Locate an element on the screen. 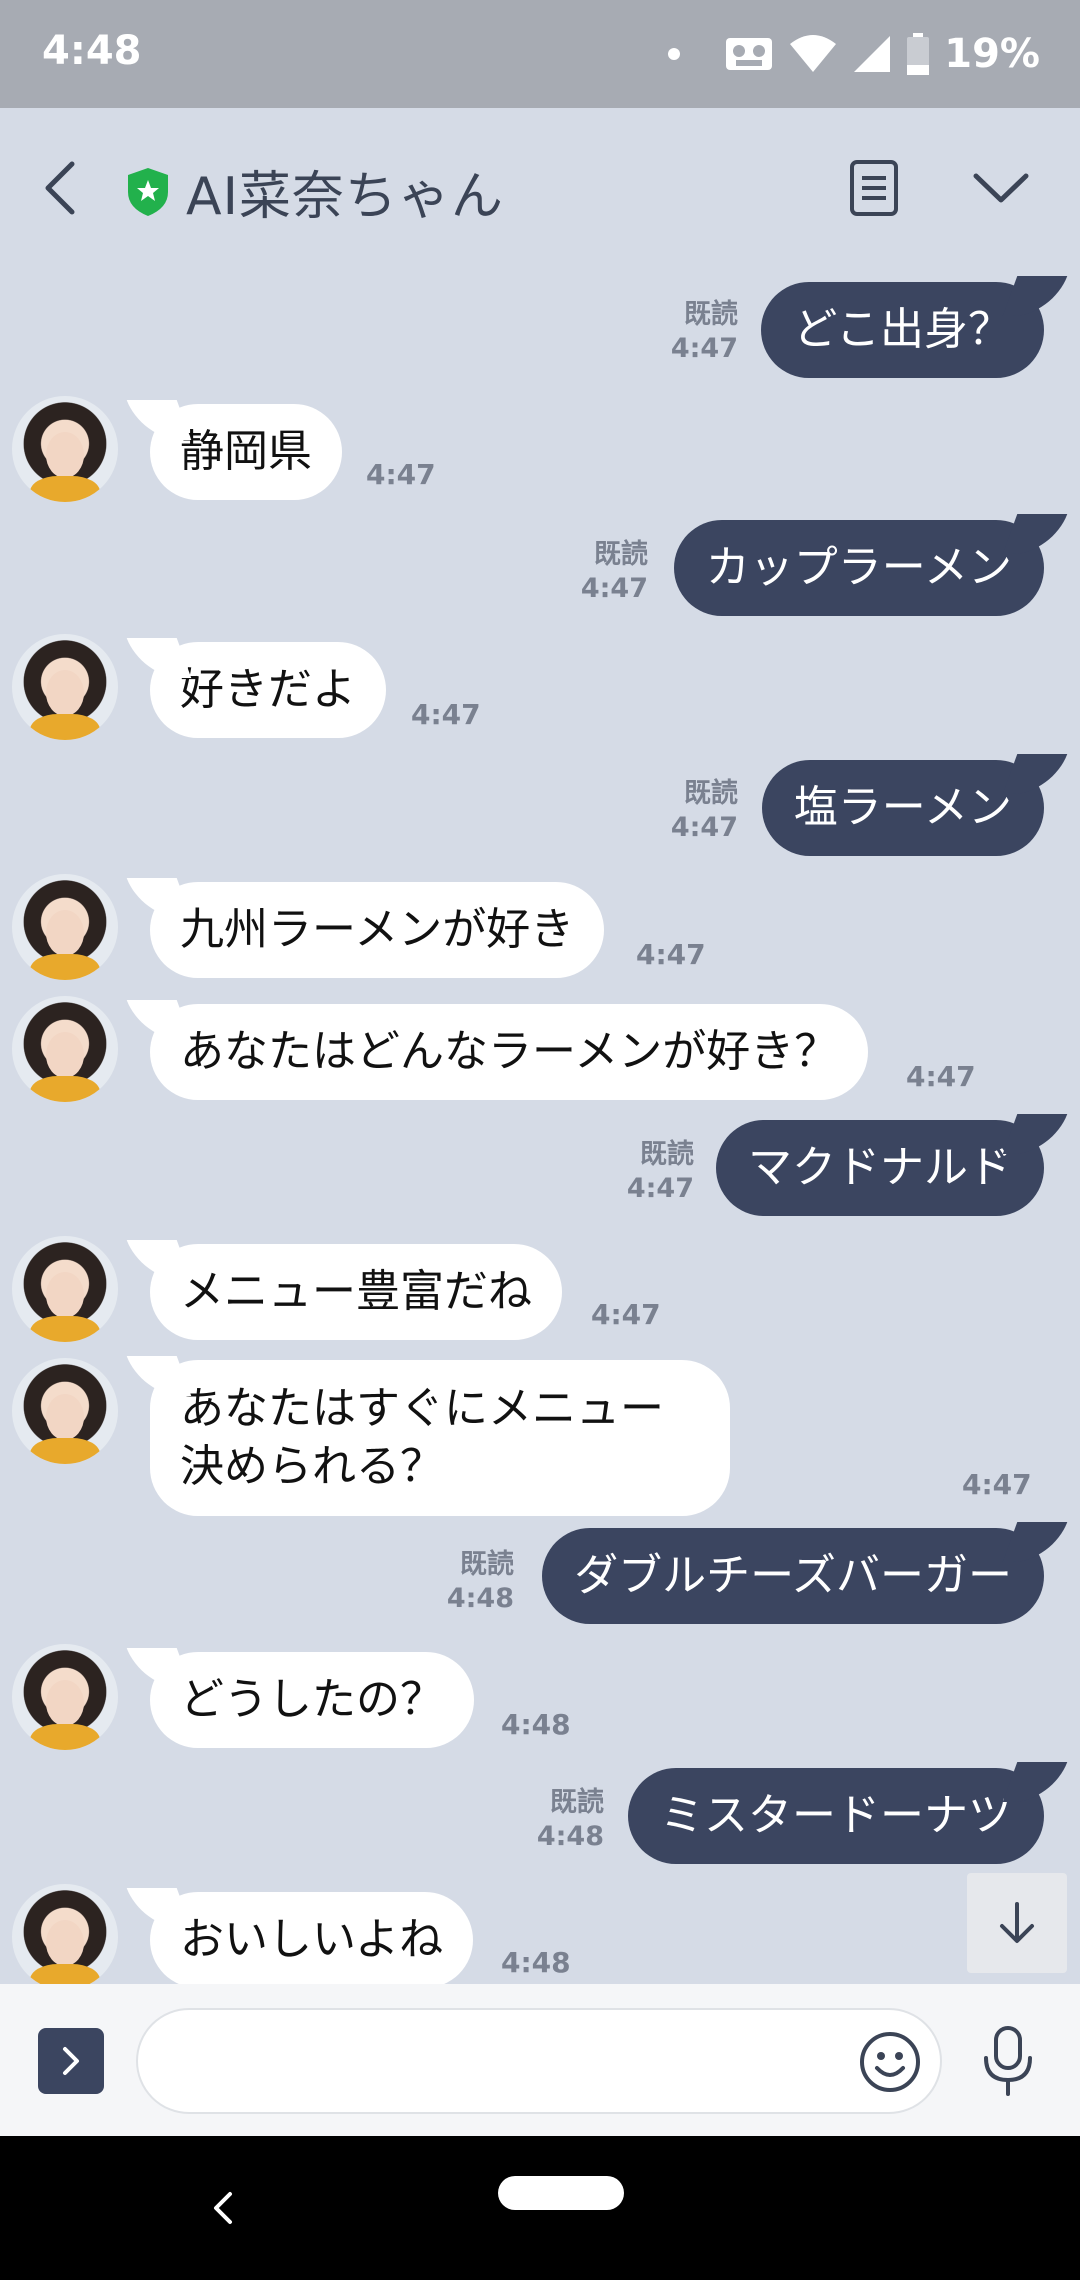 The height and width of the screenshot is (2280, 1080). incoming-message: どうしたの？ is located at coordinates (312, 1700).